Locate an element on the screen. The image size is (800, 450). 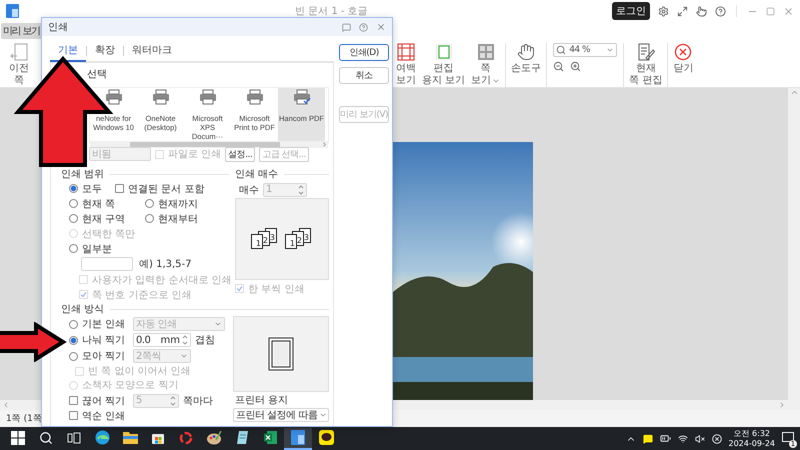
palette-icon is located at coordinates (214, 437).